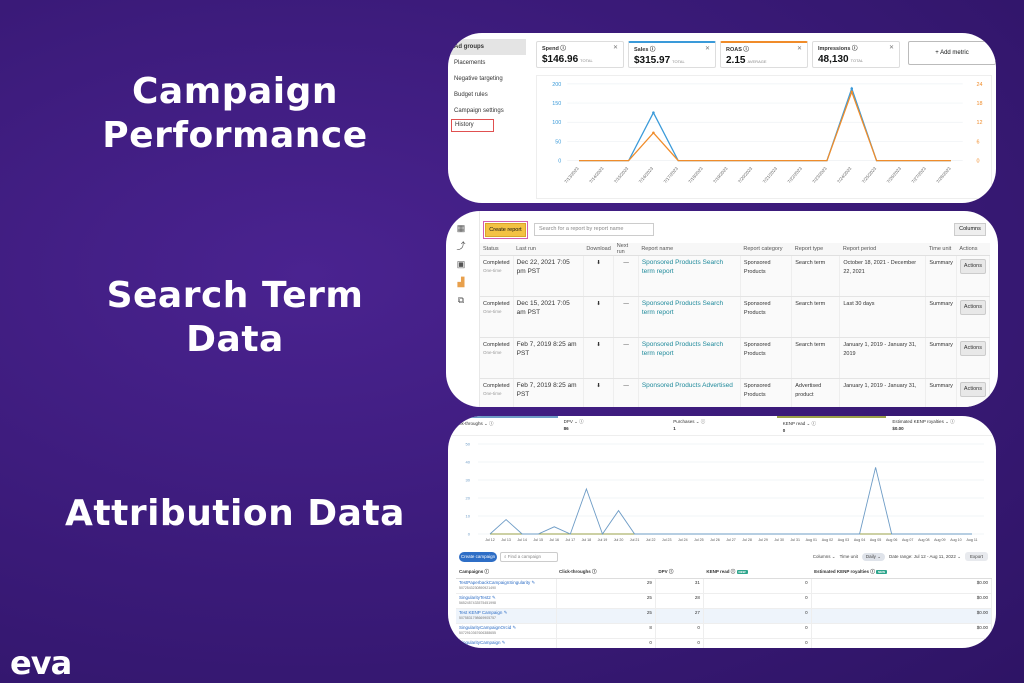  What do you see at coordinates (941, 425) in the screenshot?
I see `metric-tile: Estimated KENP royalties ⌄ ⓘ $0.00` at bounding box center [941, 425].